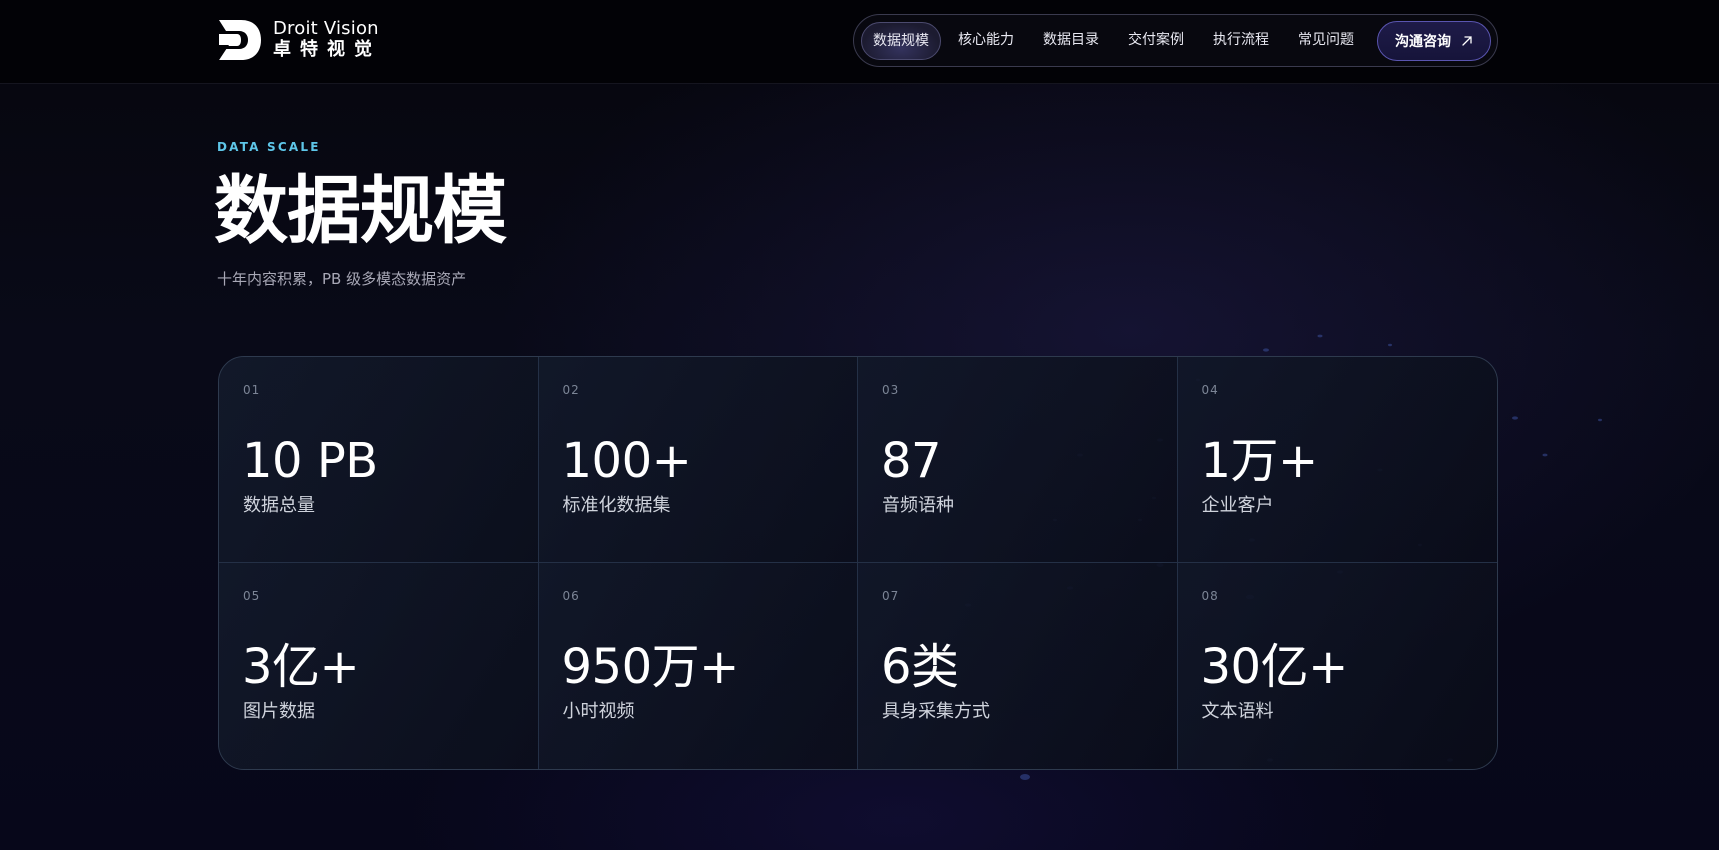  Describe the element at coordinates (1467, 41) in the screenshot. I see `arrow-up-right-icon` at that location.